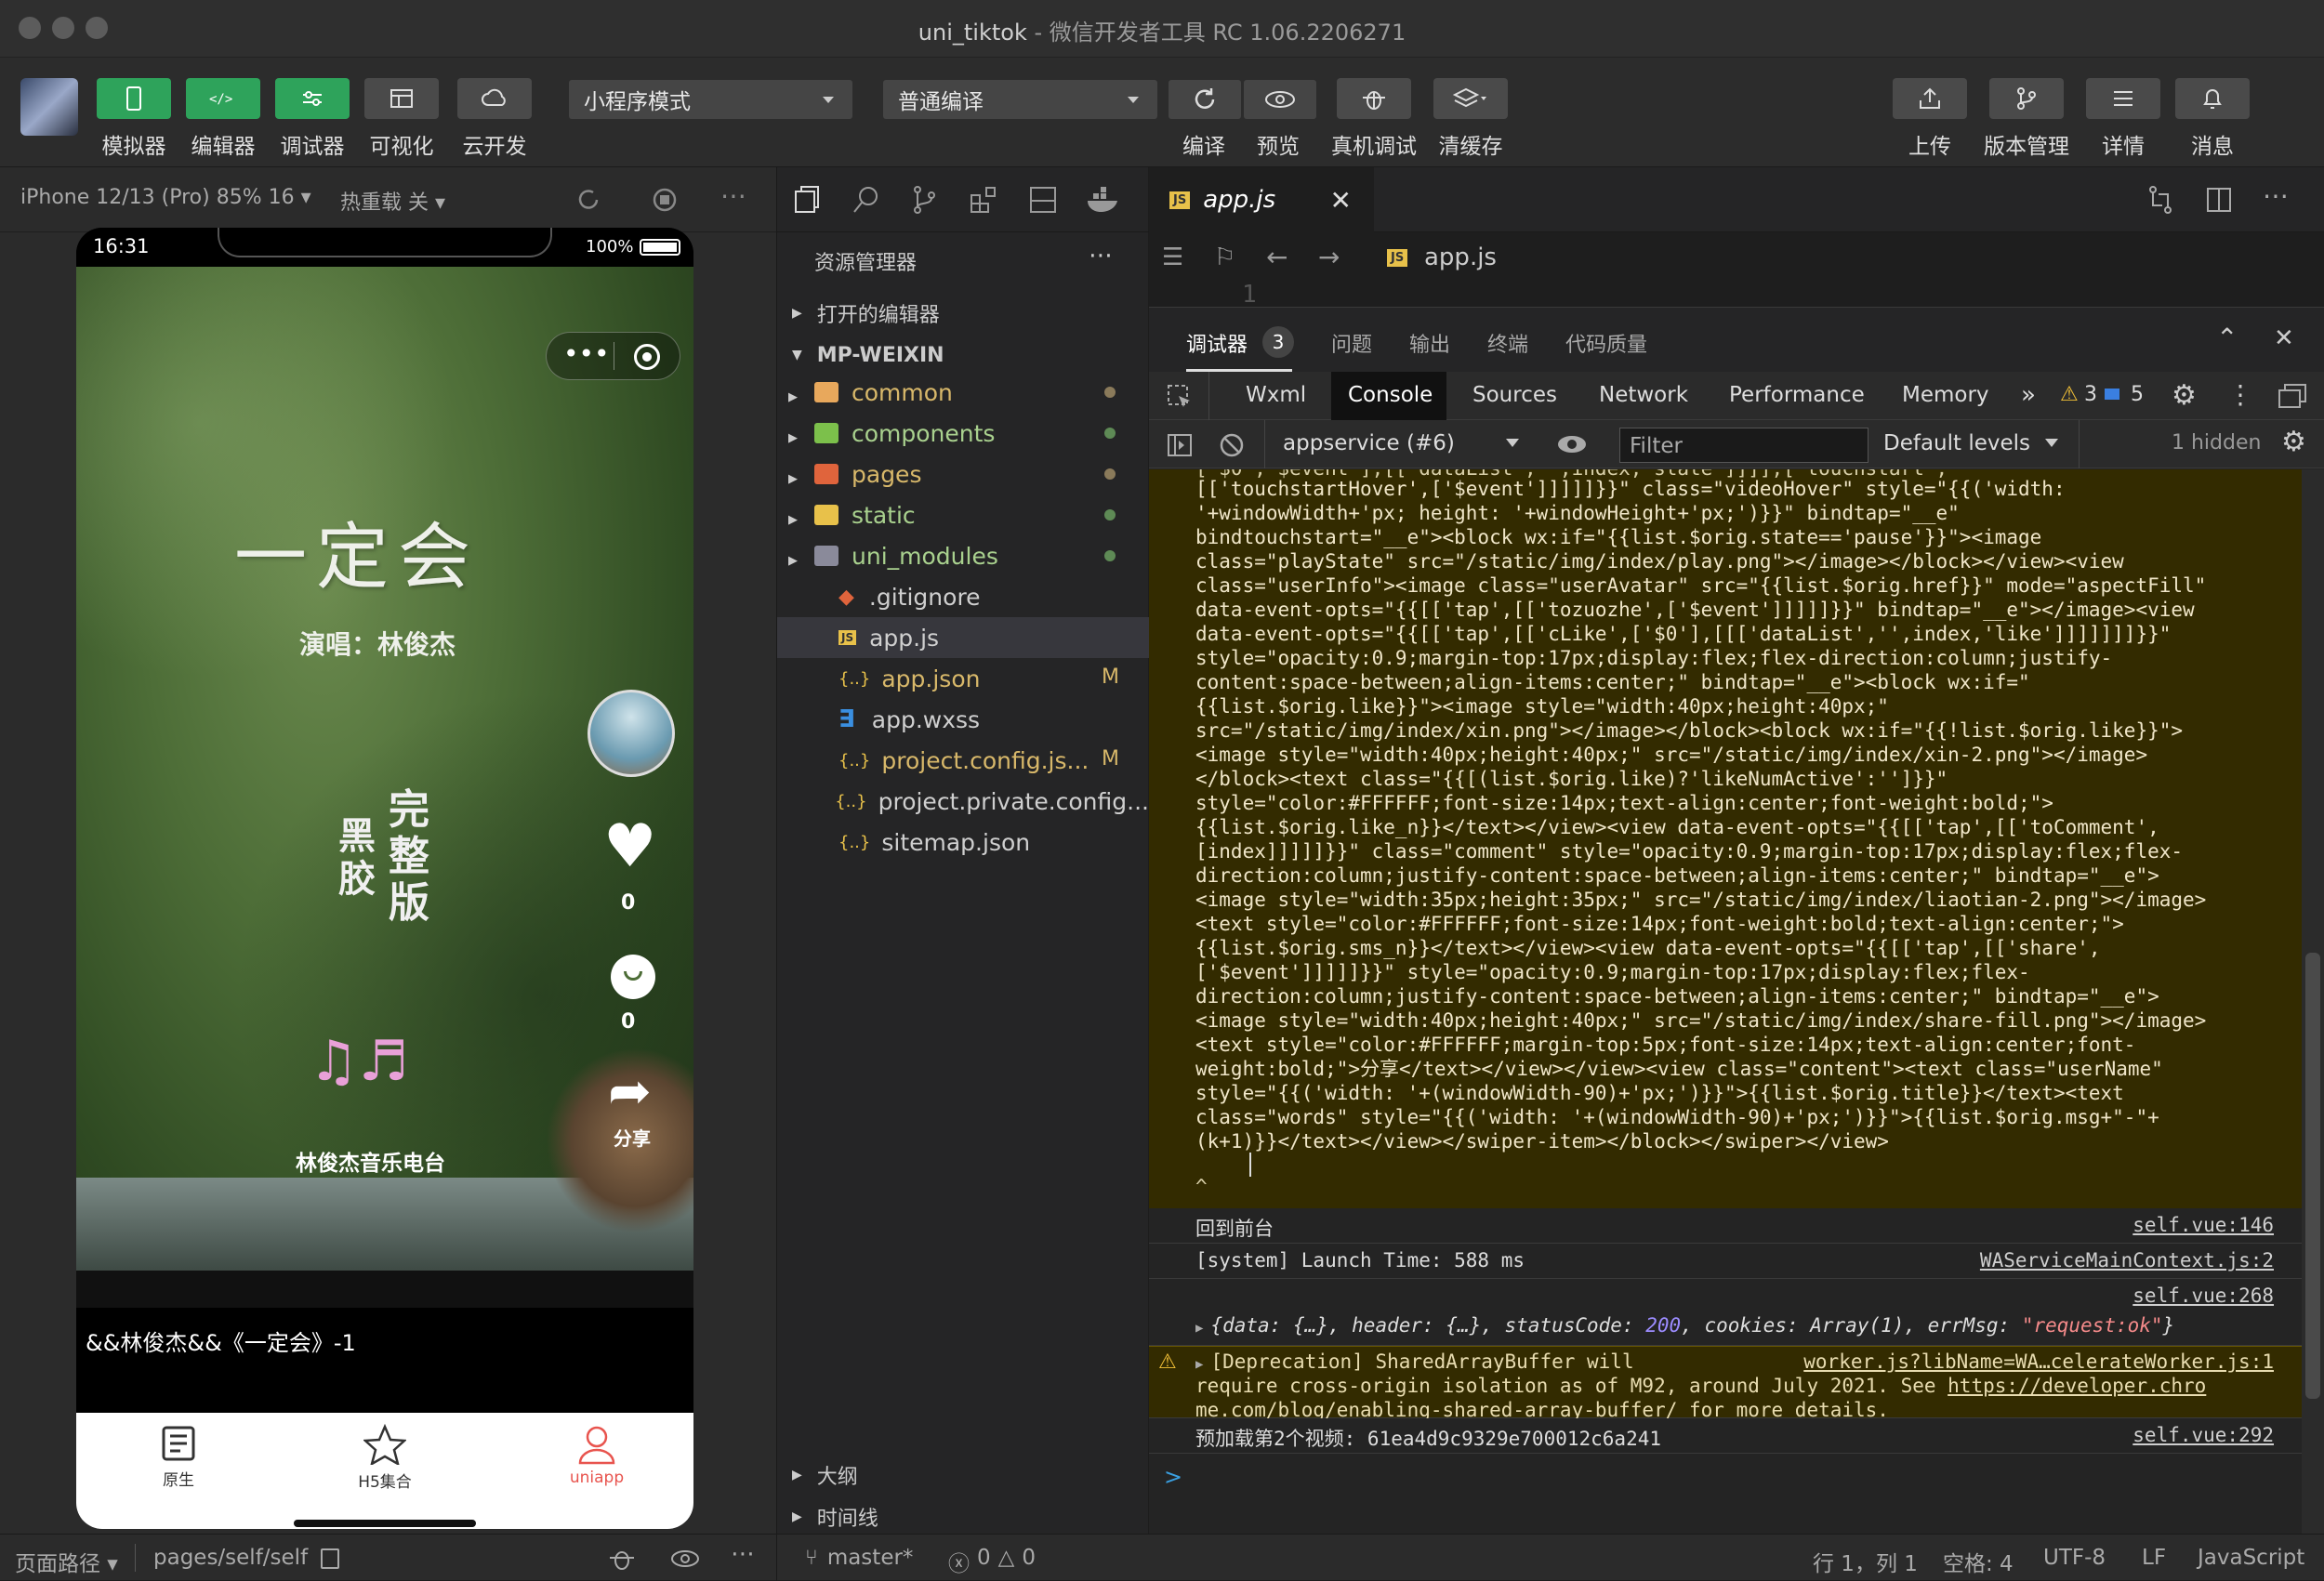 This screenshot has height=1581, width=2324. What do you see at coordinates (2313, 1001) in the screenshot?
I see `console-scrollbar` at bounding box center [2313, 1001].